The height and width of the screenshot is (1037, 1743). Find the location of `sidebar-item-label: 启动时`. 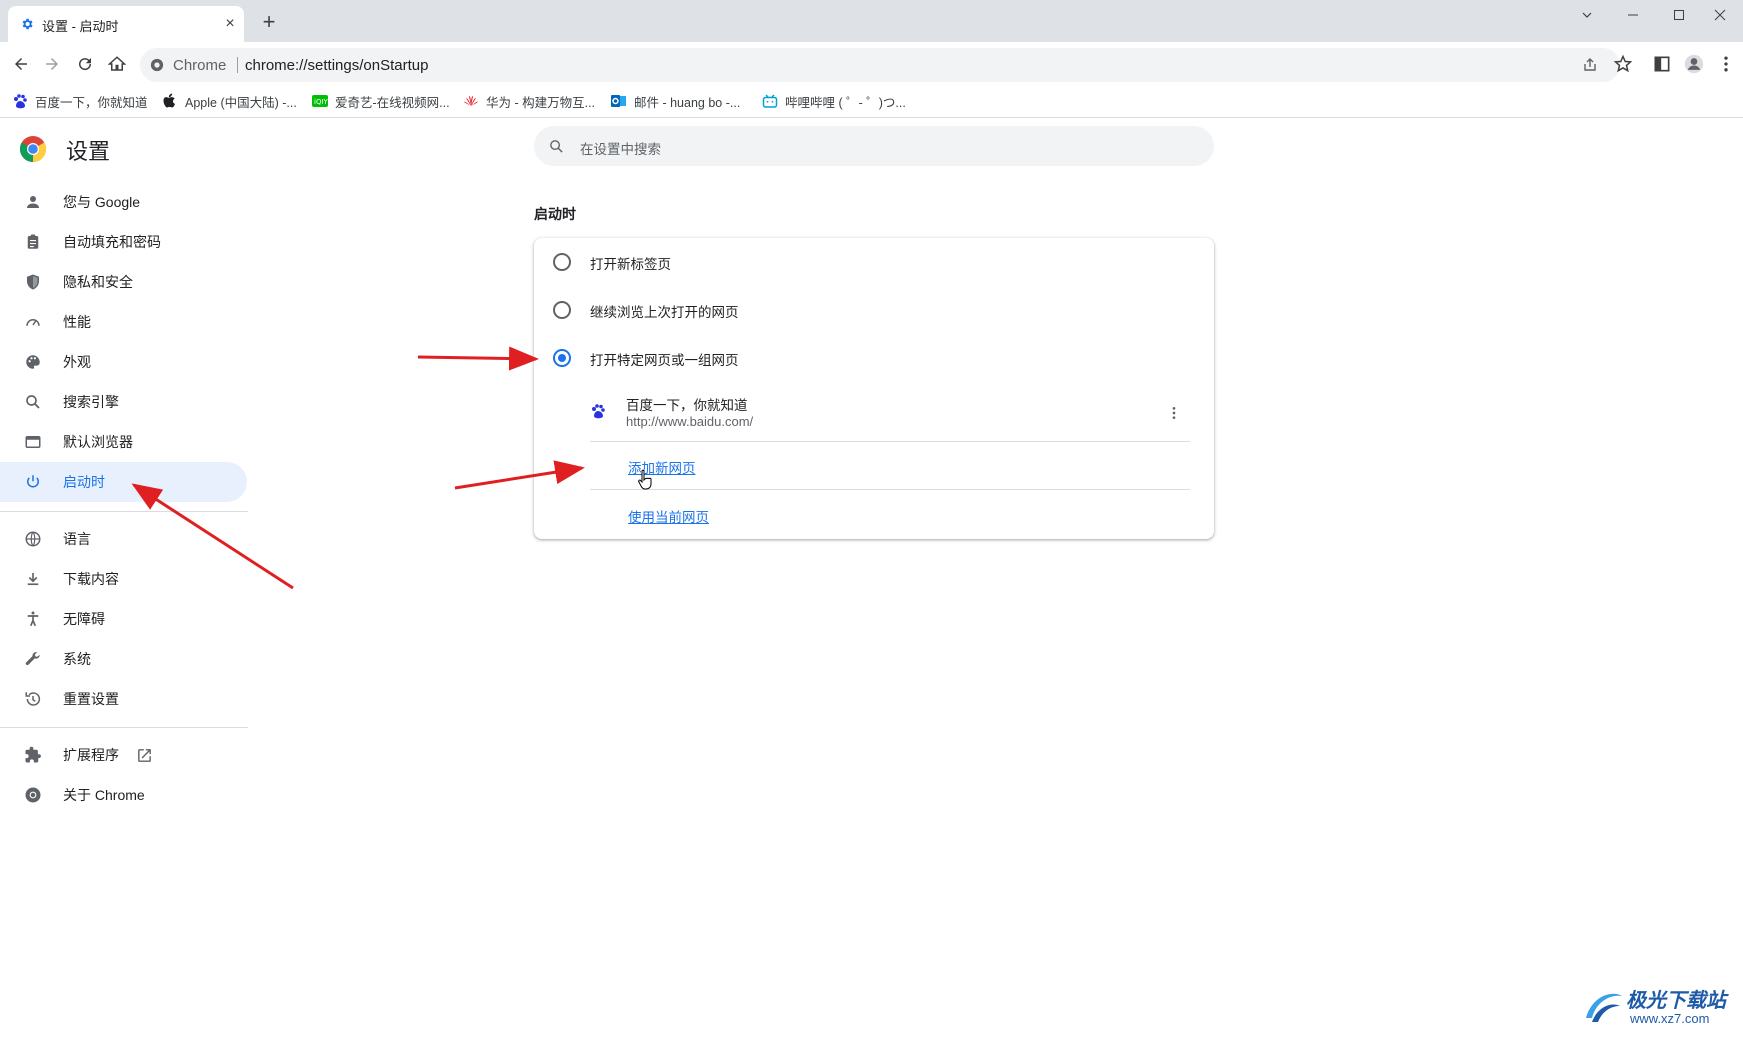

sidebar-item-label: 启动时 is located at coordinates (84, 482).